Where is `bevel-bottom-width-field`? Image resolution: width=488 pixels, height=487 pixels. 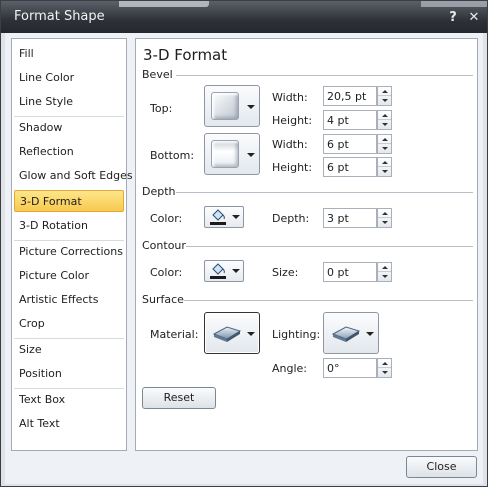
bevel-bottom-width-field is located at coordinates (350, 144).